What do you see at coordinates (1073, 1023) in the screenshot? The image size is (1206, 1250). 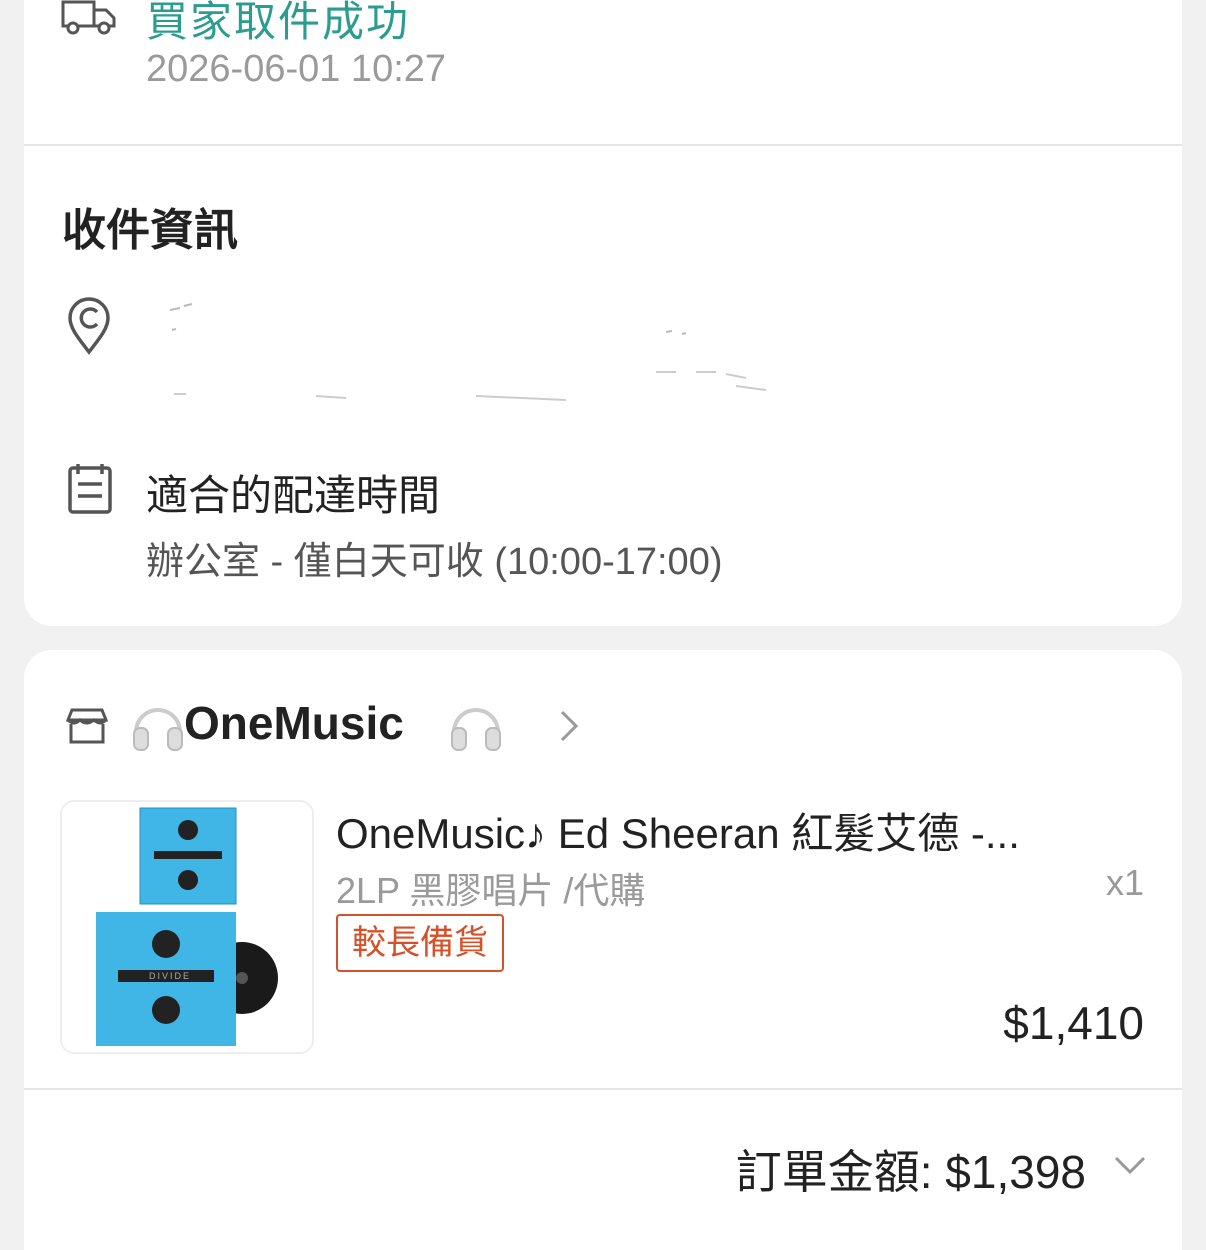 I see `product-price: $1,410` at bounding box center [1073, 1023].